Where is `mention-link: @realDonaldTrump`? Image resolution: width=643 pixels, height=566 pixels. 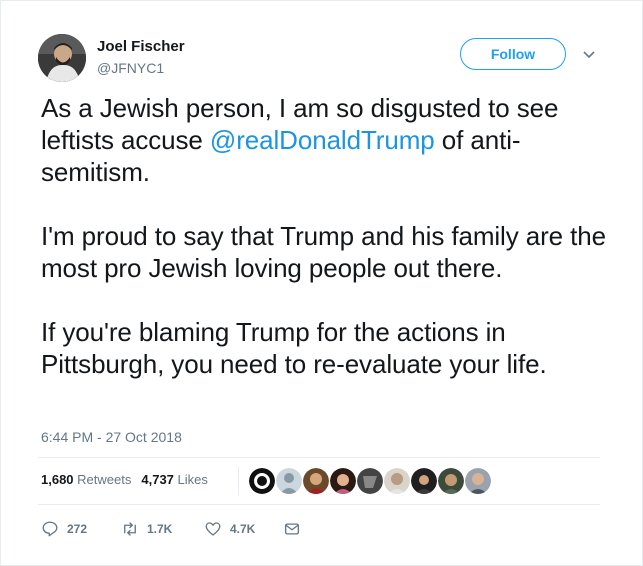 mention-link: @realDonaldTrump is located at coordinates (322, 140).